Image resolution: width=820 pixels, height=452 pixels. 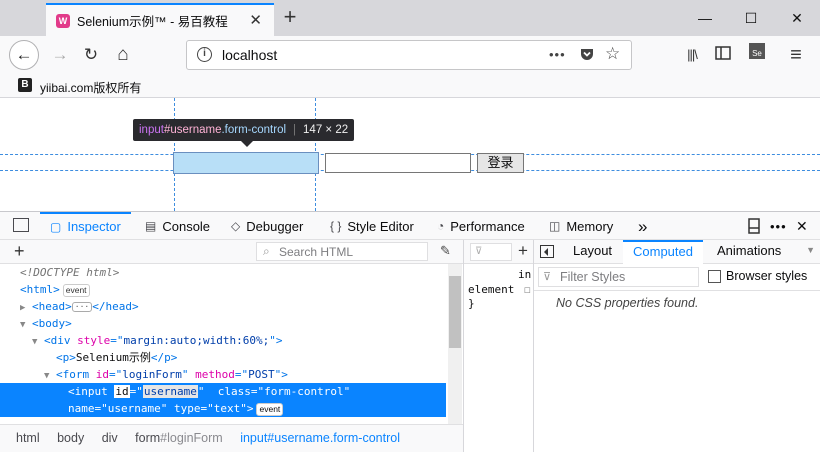 What do you see at coordinates (76, 374) in the screenshot?
I see `form-tag: form` at bounding box center [76, 374].